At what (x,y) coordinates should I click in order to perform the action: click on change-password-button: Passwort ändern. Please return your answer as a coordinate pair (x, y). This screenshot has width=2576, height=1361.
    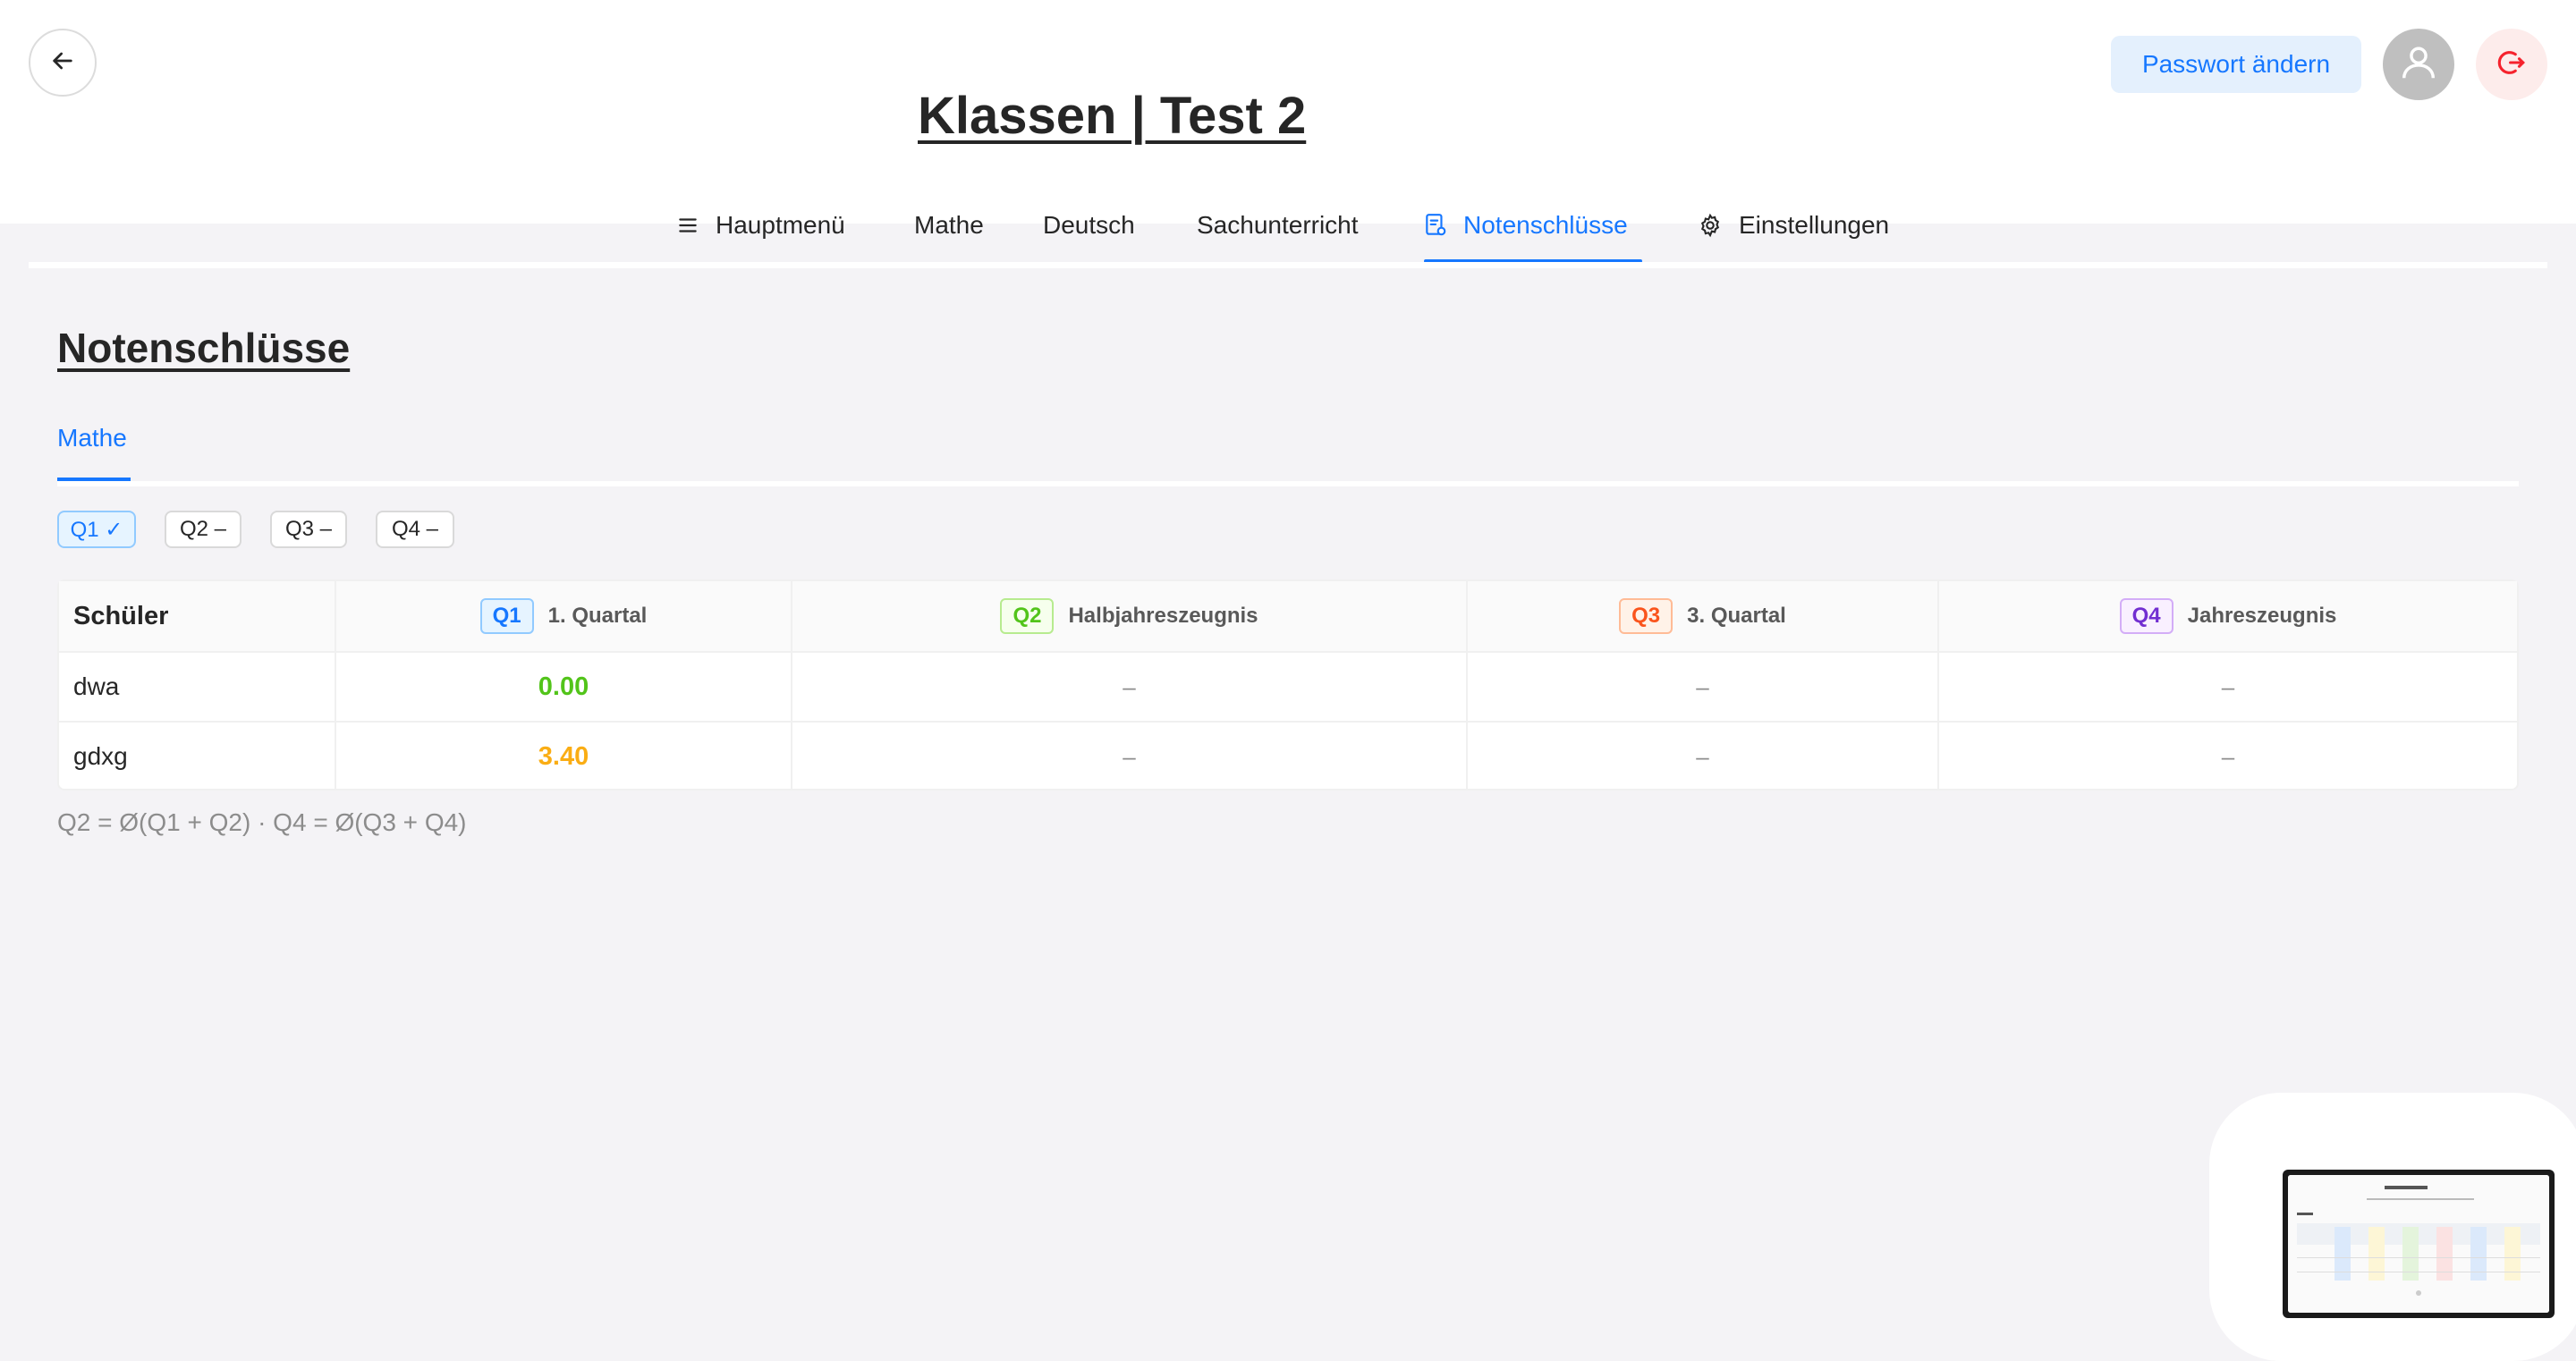
    Looking at the image, I should click on (2236, 64).